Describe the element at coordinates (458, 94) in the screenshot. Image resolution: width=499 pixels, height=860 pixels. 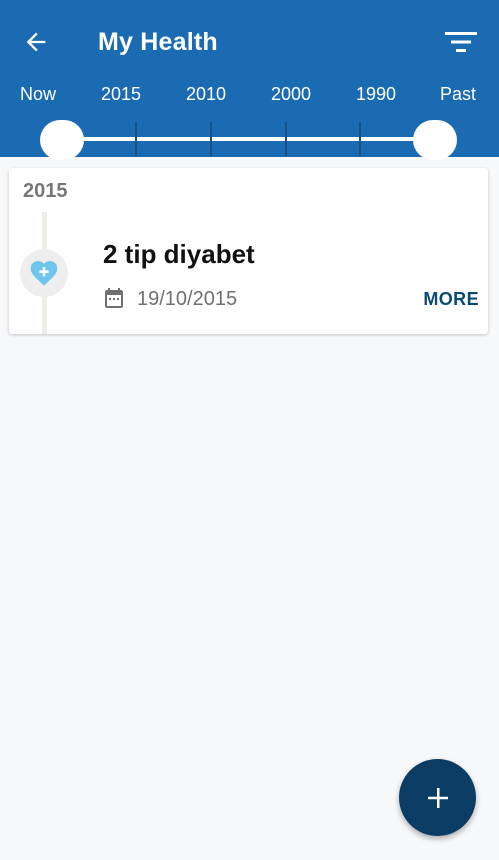
I see `timeline-label-past: Past` at that location.